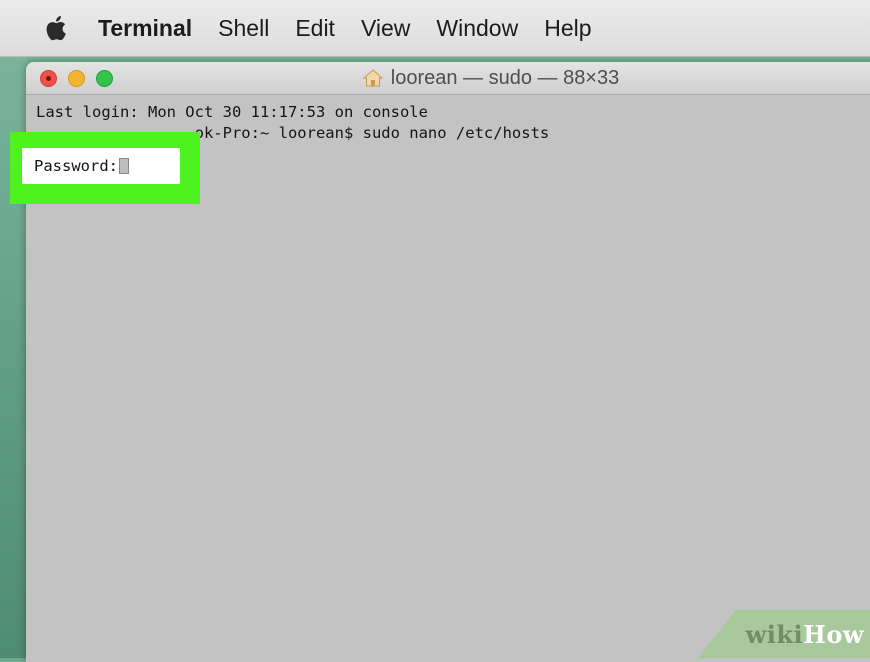 This screenshot has height=662, width=870. Describe the element at coordinates (567, 28) in the screenshot. I see `menu-help: Help` at that location.